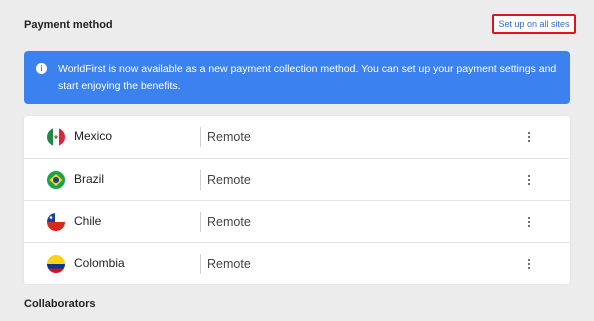  I want to click on collaborators-title: Collaborators, so click(60, 304).